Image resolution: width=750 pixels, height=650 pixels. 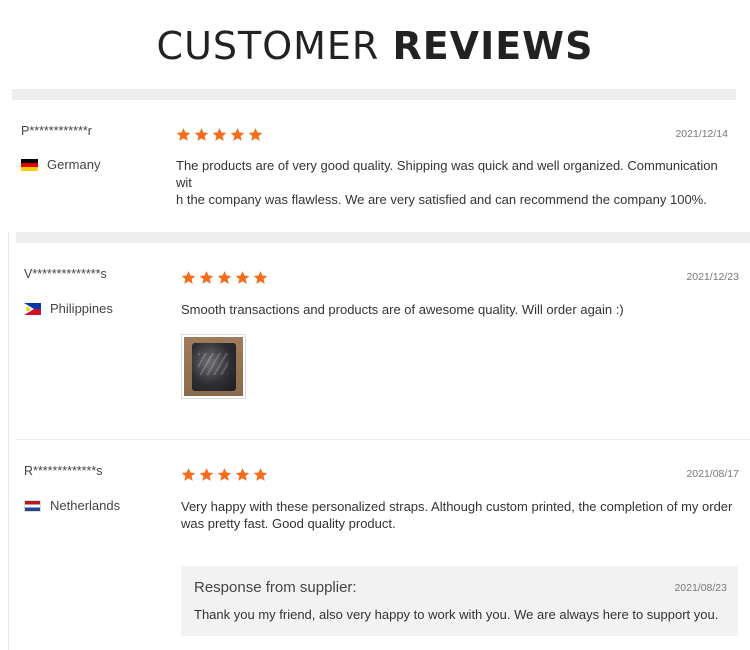 What do you see at coordinates (81, 308) in the screenshot?
I see `country-label: Philippines` at bounding box center [81, 308].